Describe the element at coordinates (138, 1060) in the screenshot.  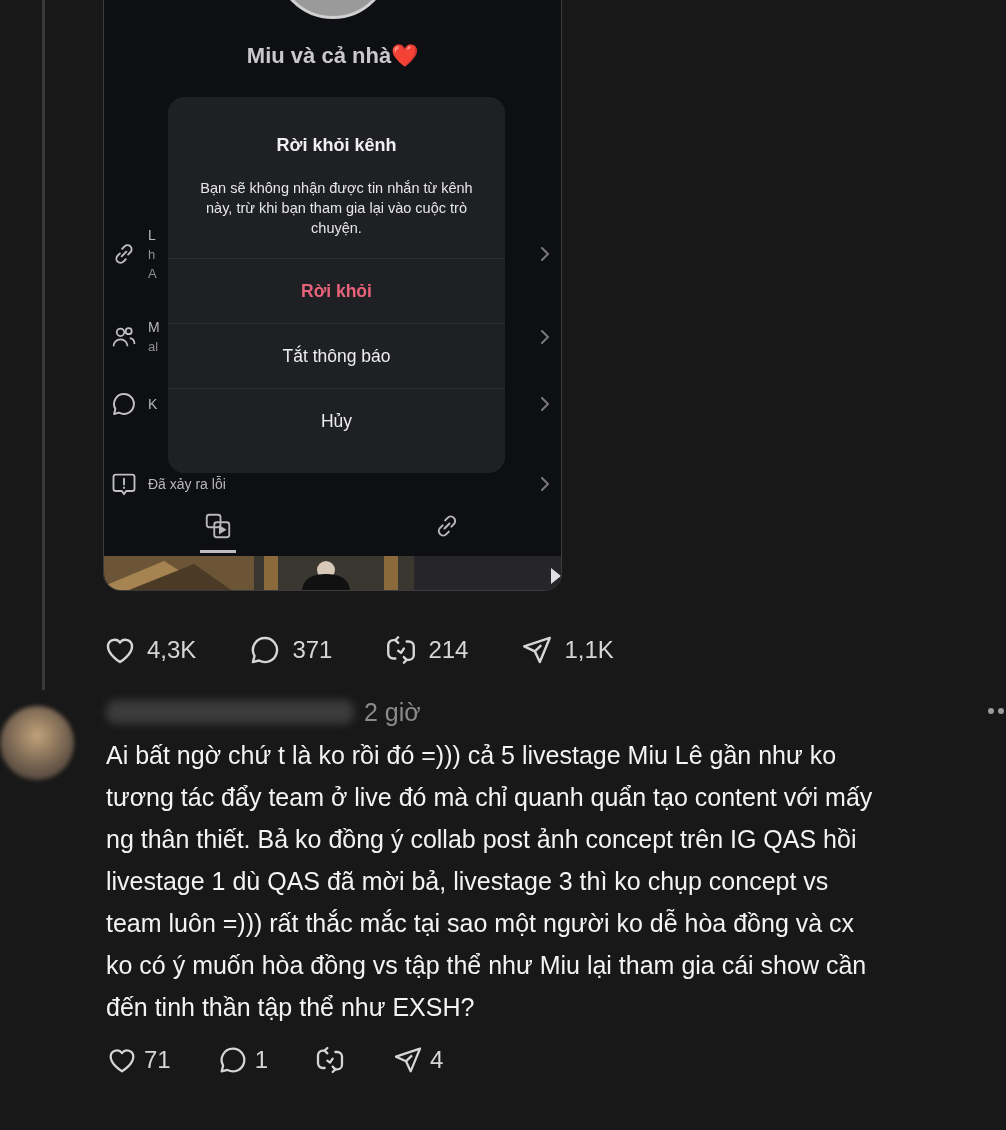
I see `like-button: 71` at that location.